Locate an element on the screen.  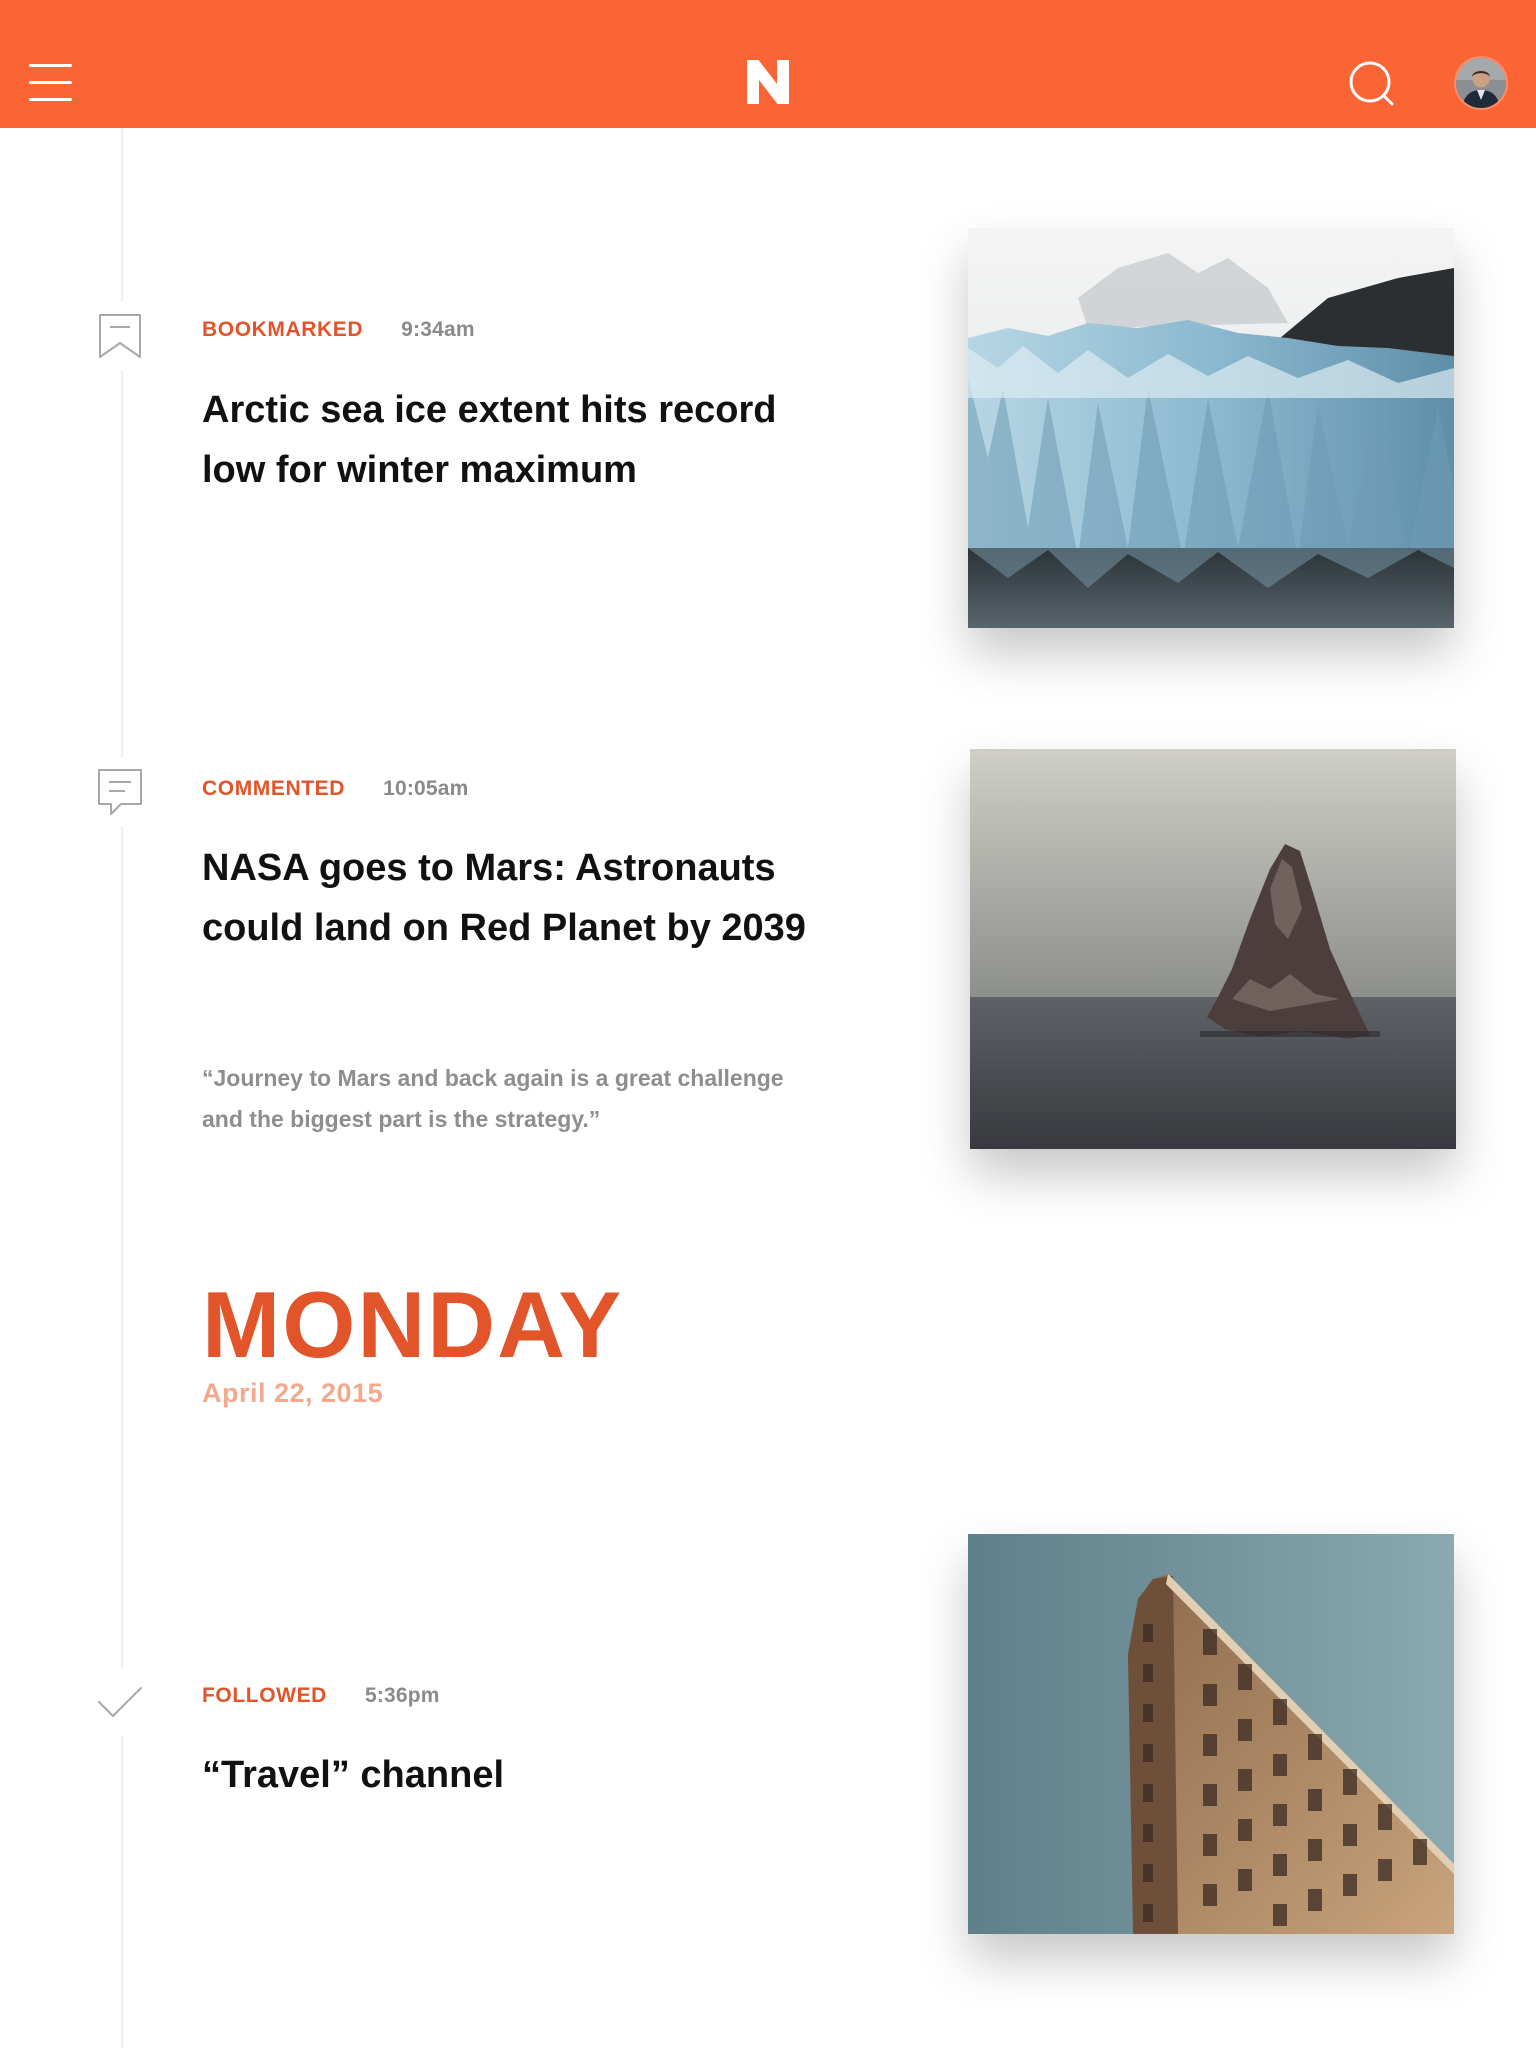
day-heading: MONDAY is located at coordinates (413, 1324).